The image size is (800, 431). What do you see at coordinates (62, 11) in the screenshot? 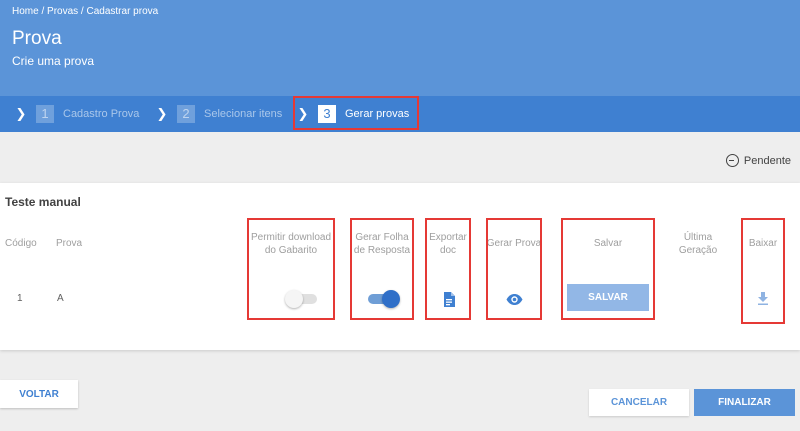
I see `breadcrumb-provas: Provas` at bounding box center [62, 11].